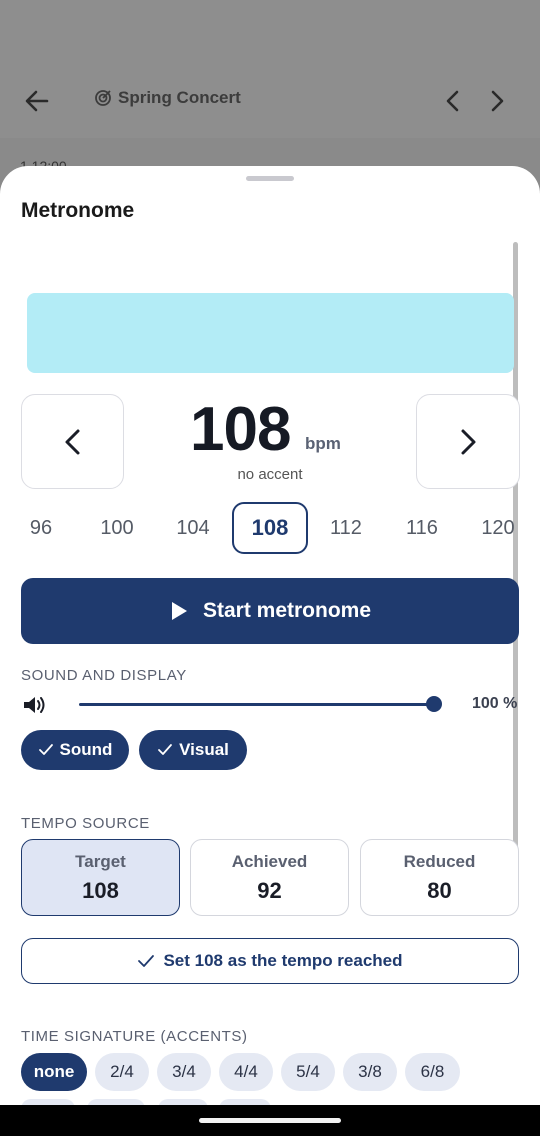 This screenshot has height=1136, width=540. I want to click on source-value: 92, so click(269, 890).